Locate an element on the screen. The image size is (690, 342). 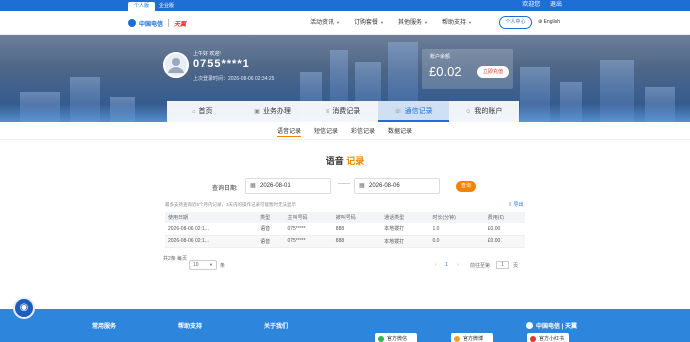
tab-consumption: ≡ 消费记录 is located at coordinates (343, 111).